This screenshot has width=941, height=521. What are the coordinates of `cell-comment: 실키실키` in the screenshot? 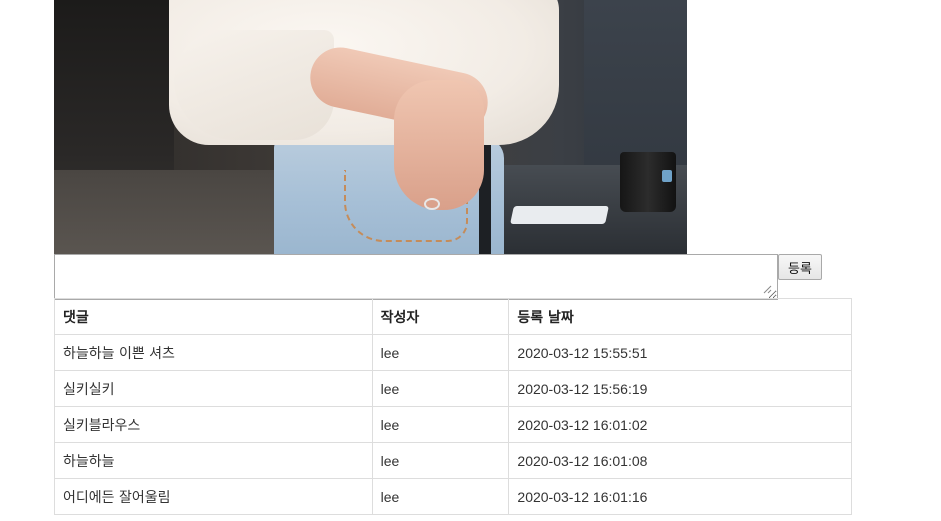 It's located at (213, 388).